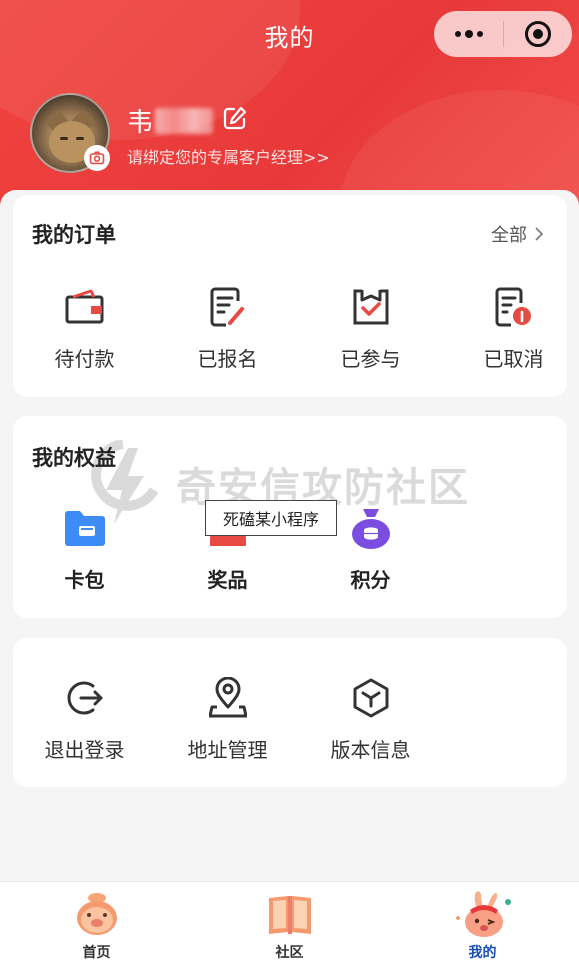 This screenshot has width=579, height=966. I want to click on wallet-icon, so click(84, 306).